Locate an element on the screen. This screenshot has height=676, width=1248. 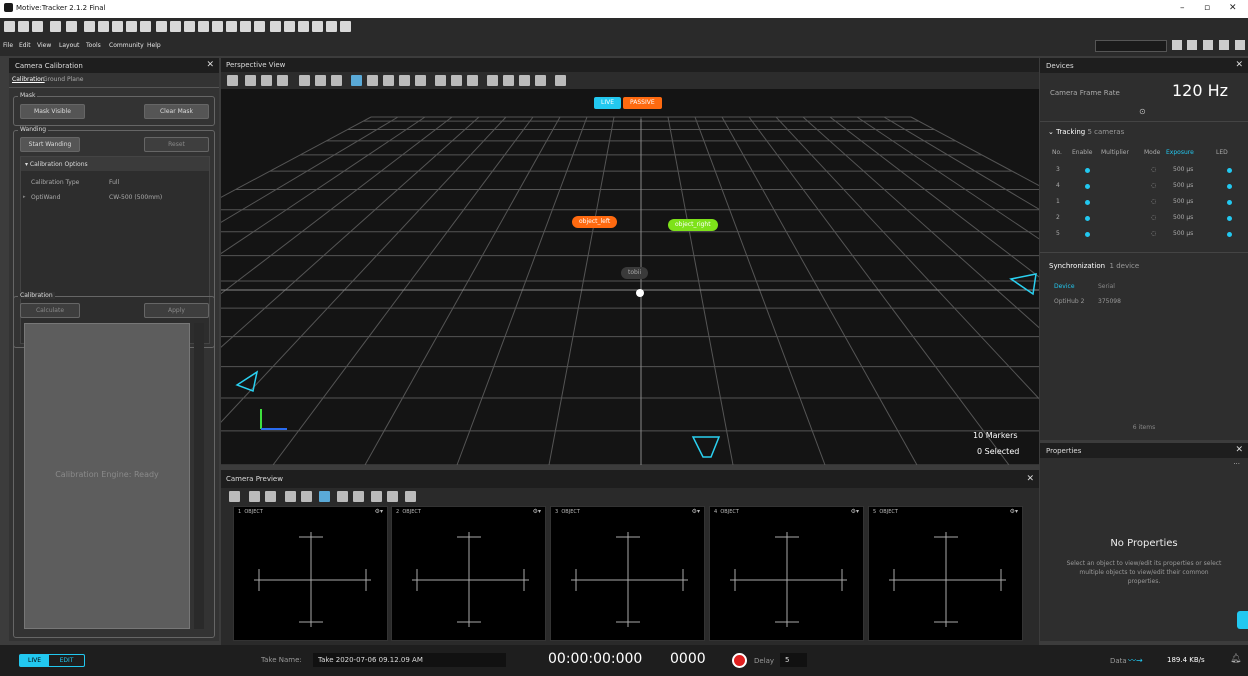
menu-help: Help is located at coordinates (154, 45).